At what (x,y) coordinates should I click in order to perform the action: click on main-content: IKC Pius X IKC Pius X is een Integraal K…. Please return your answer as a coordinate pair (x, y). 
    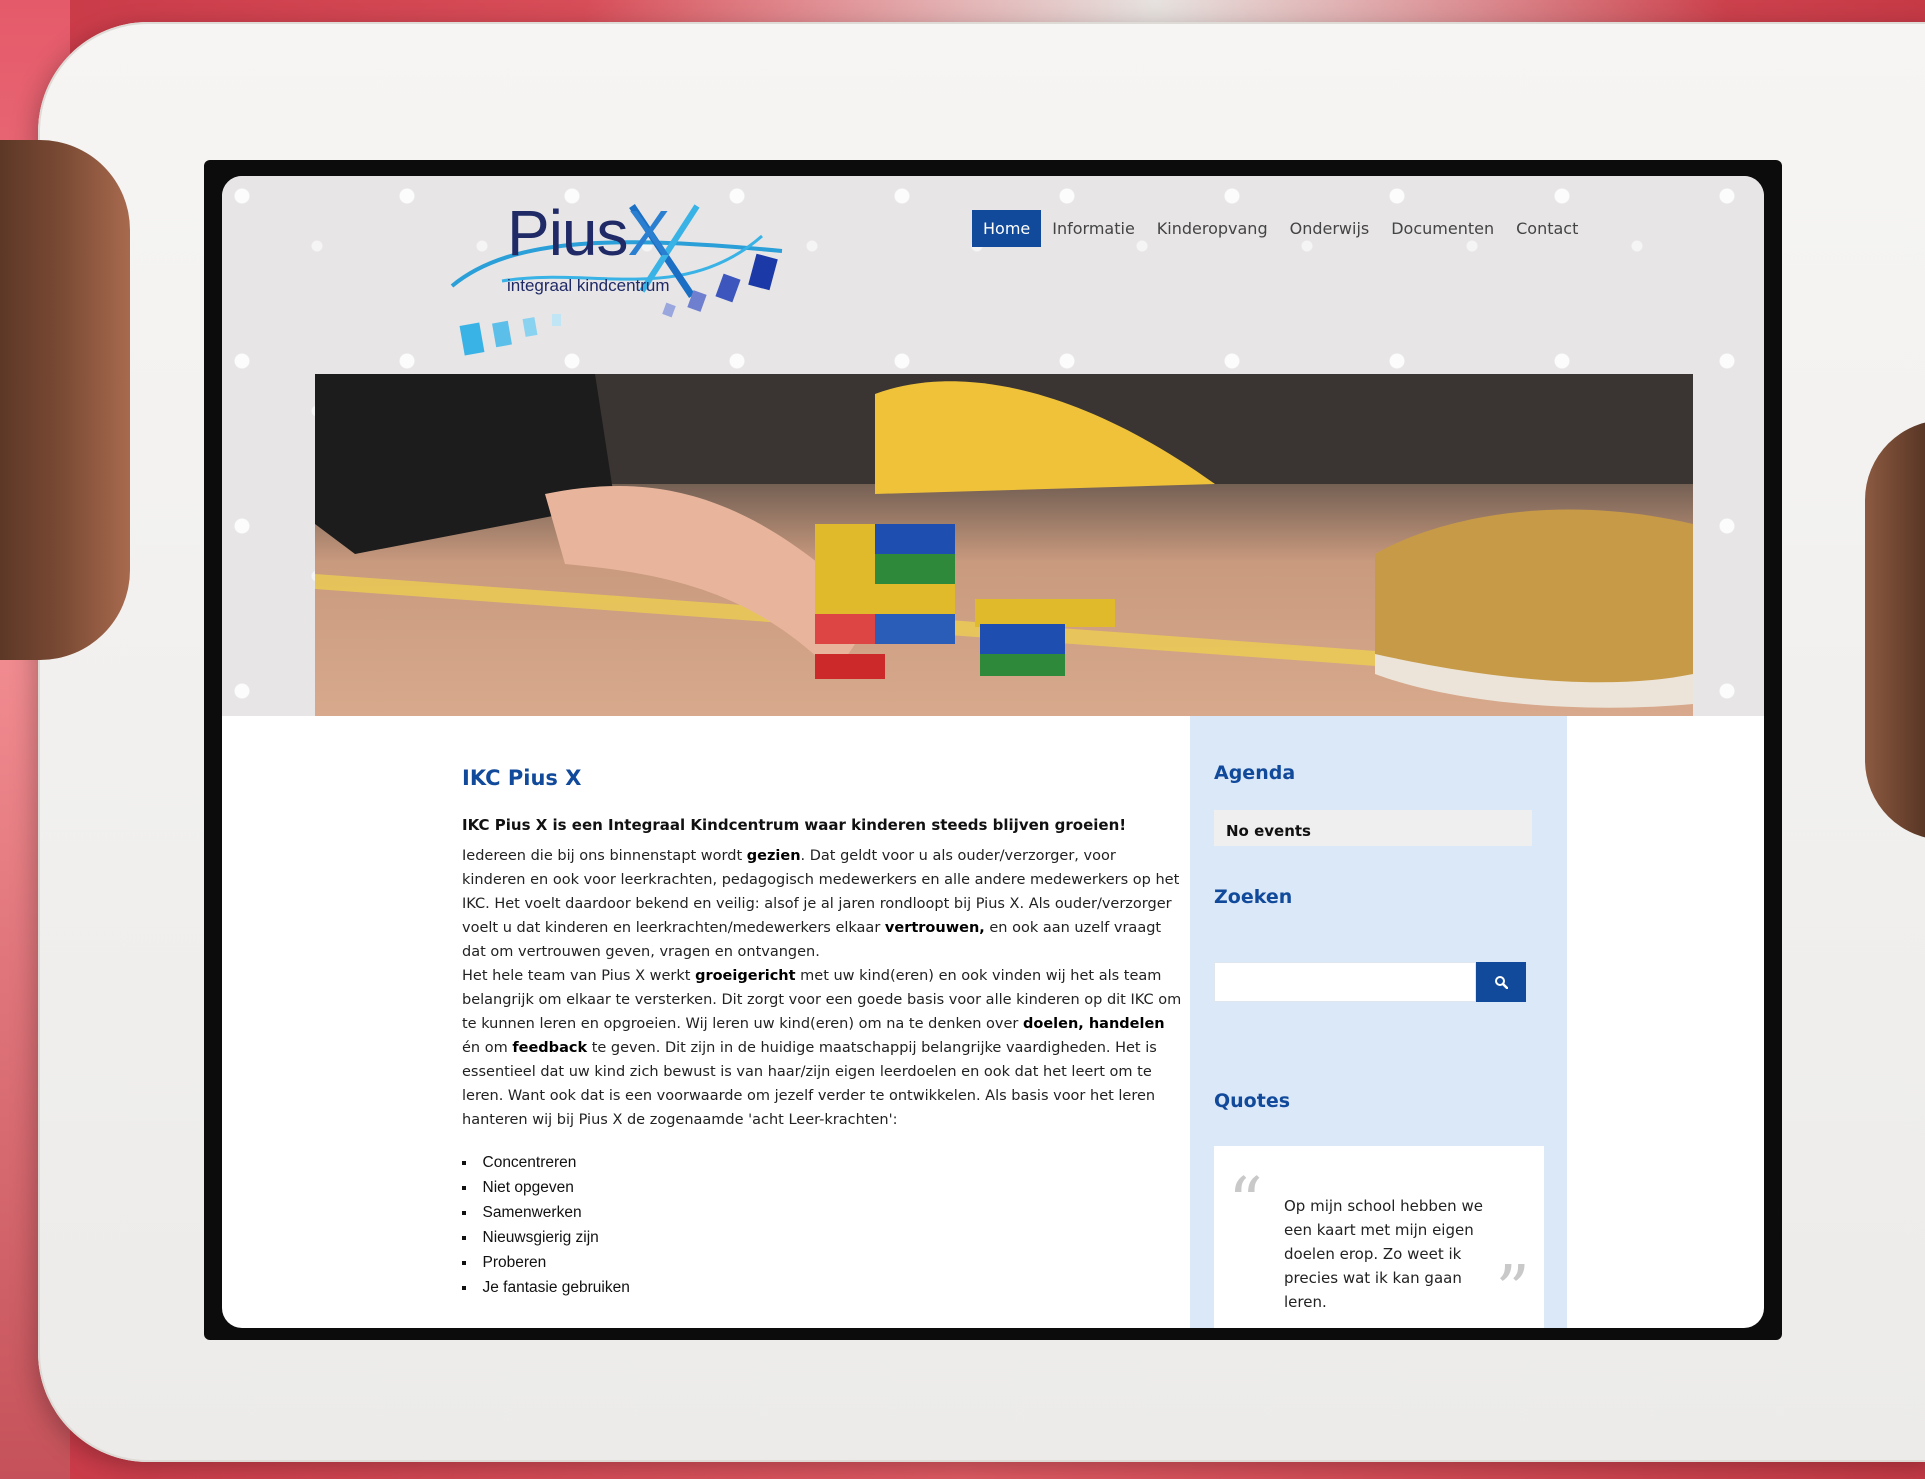
    Looking at the image, I should click on (822, 1033).